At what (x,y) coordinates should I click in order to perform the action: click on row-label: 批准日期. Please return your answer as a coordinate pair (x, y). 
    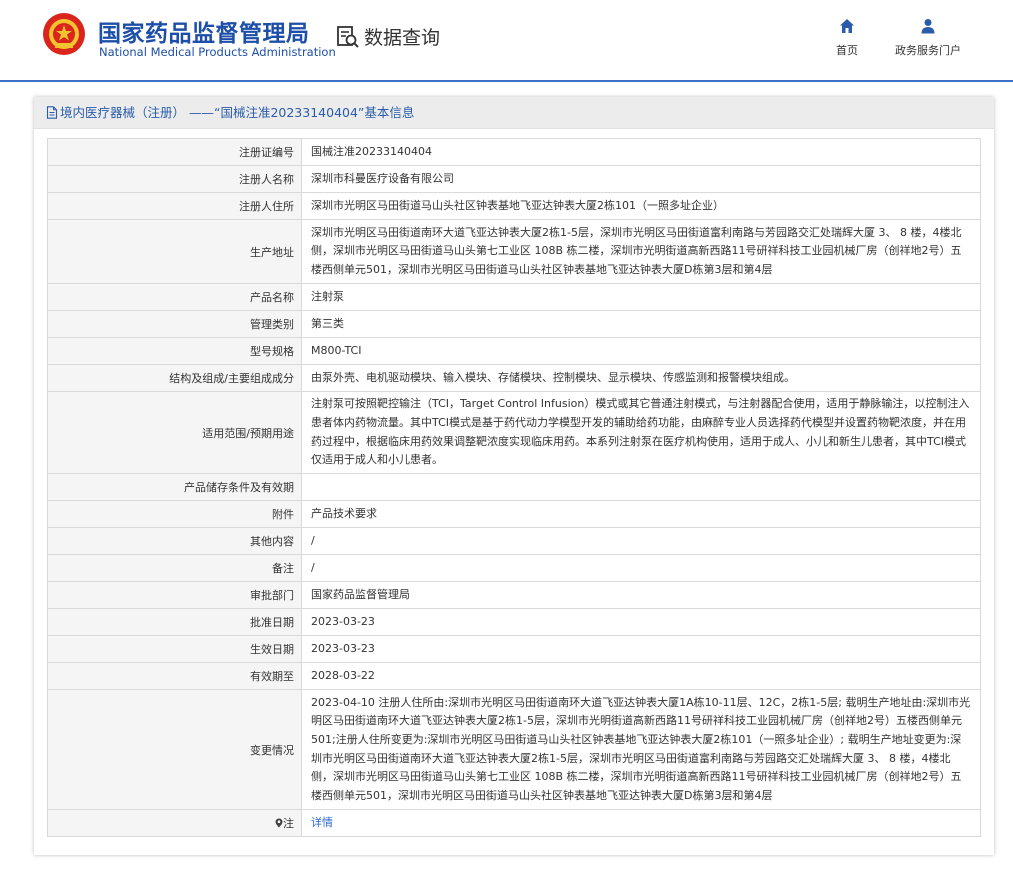
    Looking at the image, I should click on (174, 622).